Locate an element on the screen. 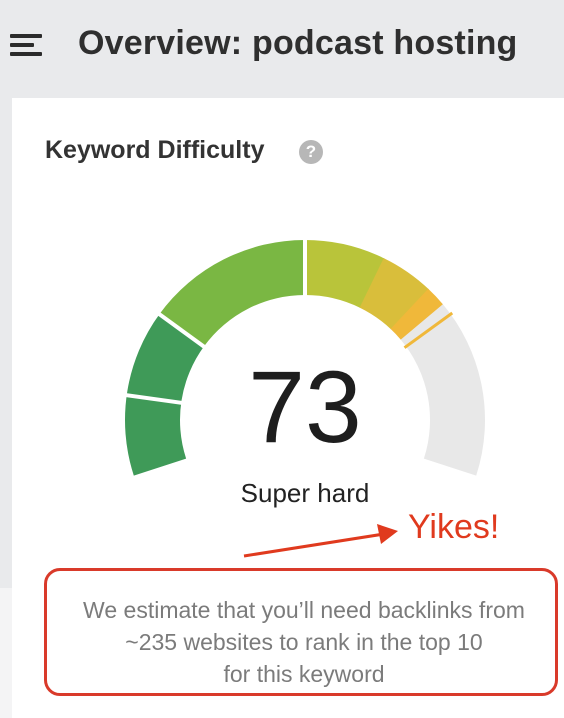 The width and height of the screenshot is (564, 718). top-bar: Overview: podcast hosting is located at coordinates (282, 49).